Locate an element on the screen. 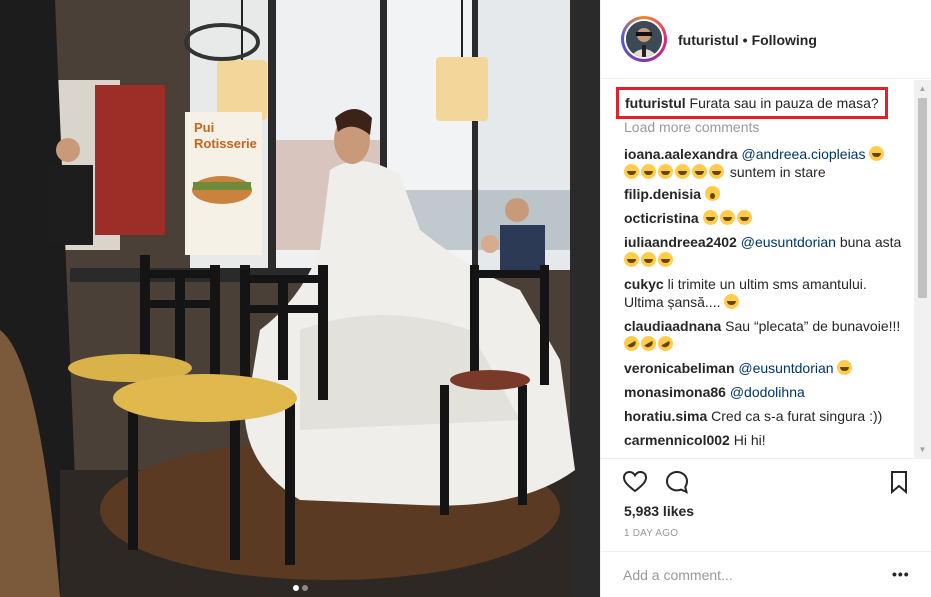 The width and height of the screenshot is (931, 597). comment-username: horatiu.sima is located at coordinates (665, 416).